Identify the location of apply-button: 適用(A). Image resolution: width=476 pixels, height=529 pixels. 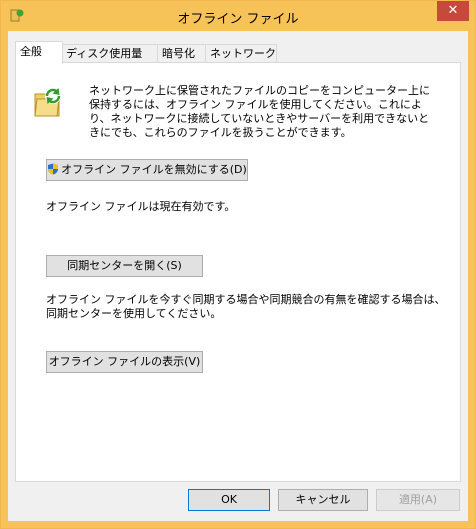
(418, 500).